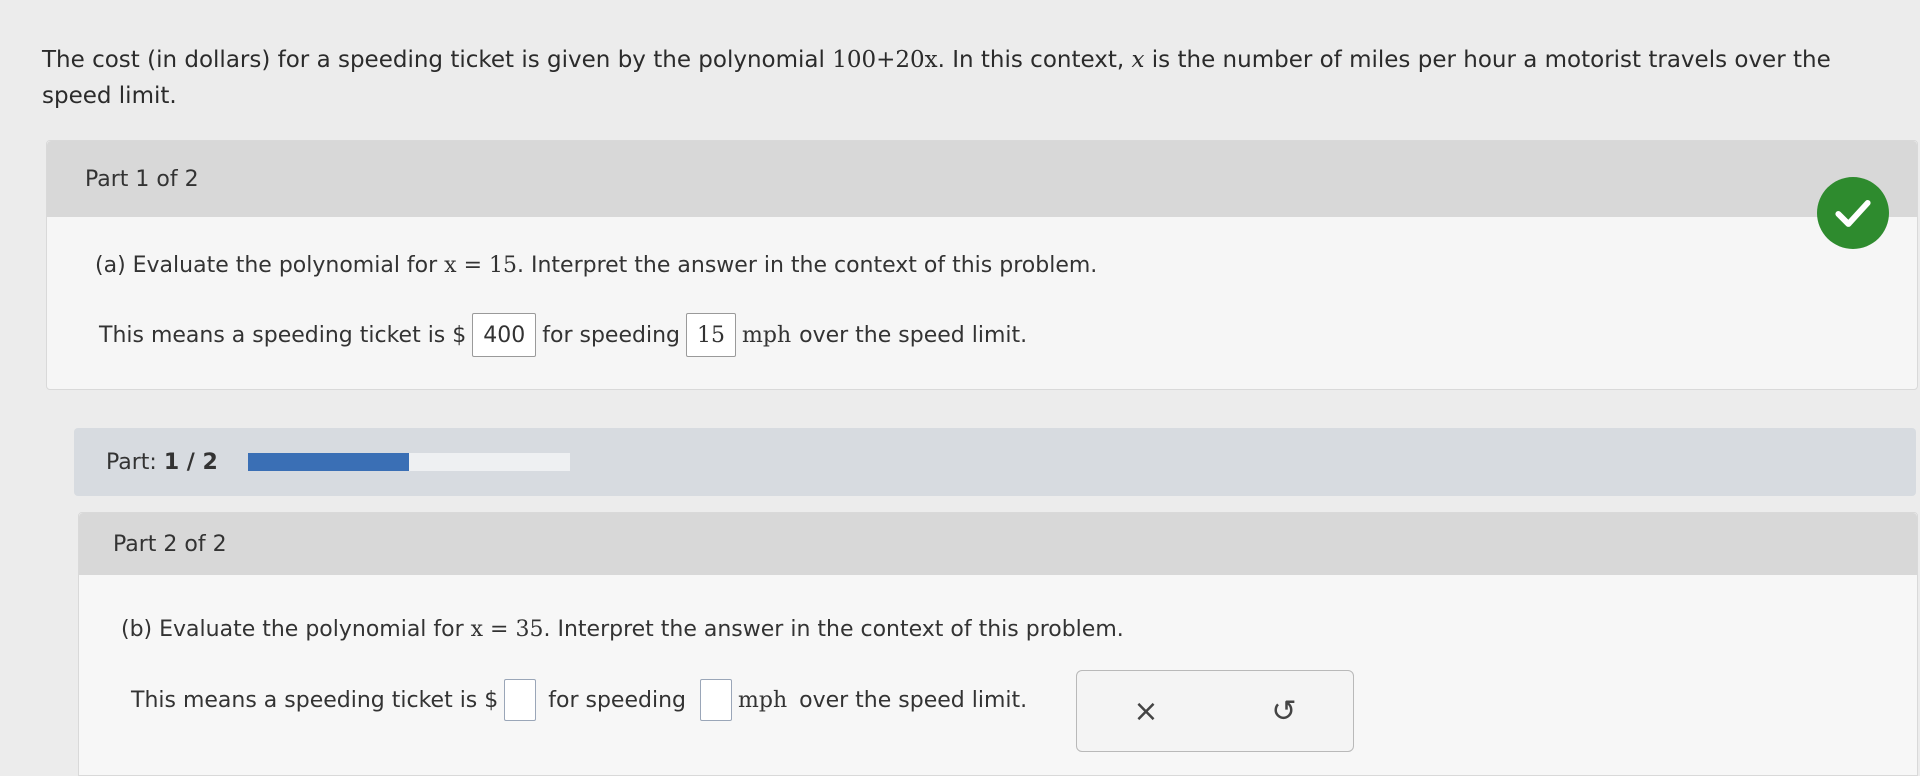  Describe the element at coordinates (190, 462) in the screenshot. I see `progress-value: 1 / 2` at that location.